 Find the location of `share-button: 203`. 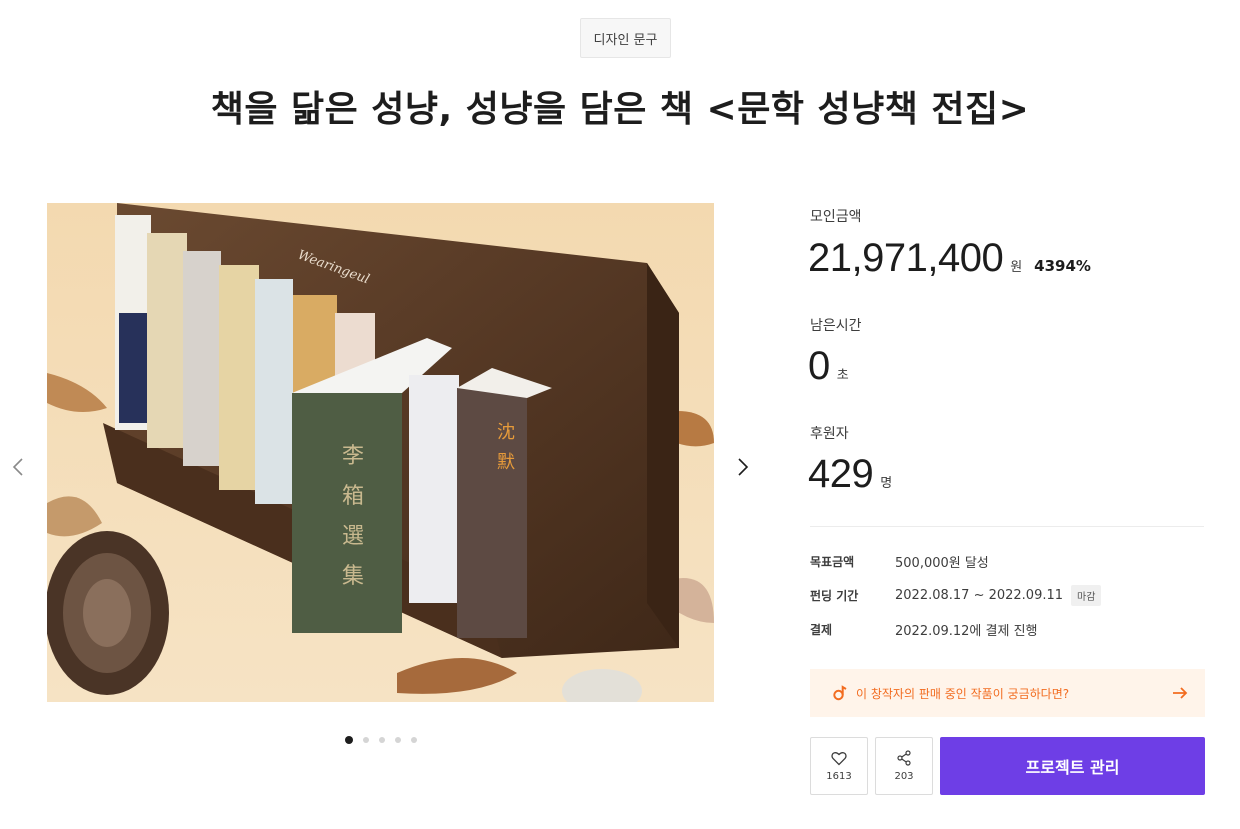

share-button: 203 is located at coordinates (904, 766).